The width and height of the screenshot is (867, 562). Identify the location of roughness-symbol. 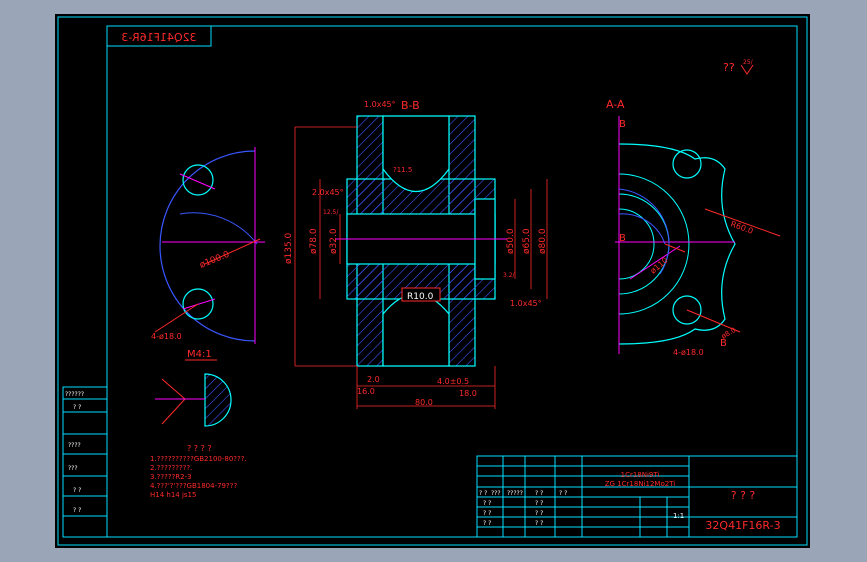
(747, 69).